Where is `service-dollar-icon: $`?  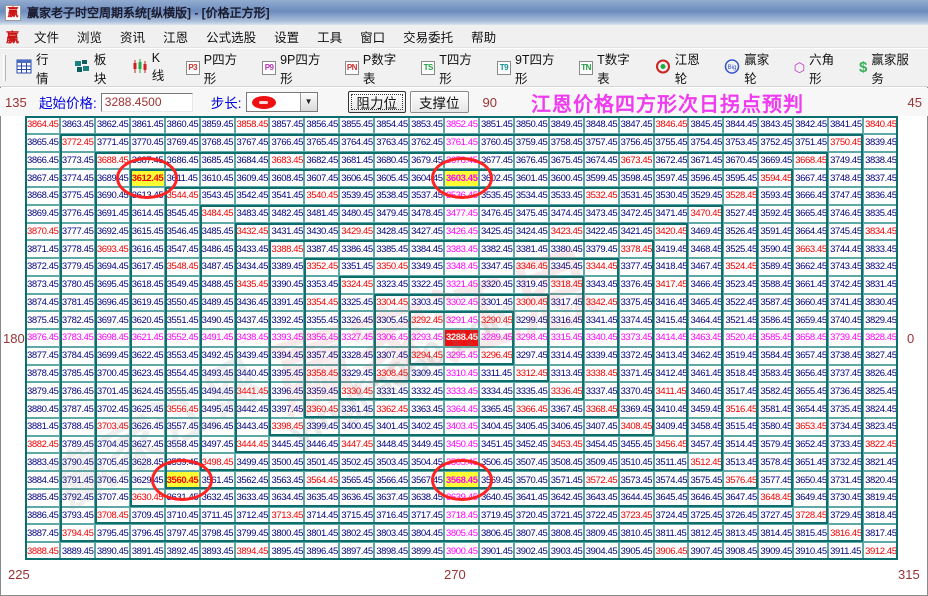 service-dollar-icon: $ is located at coordinates (863, 67).